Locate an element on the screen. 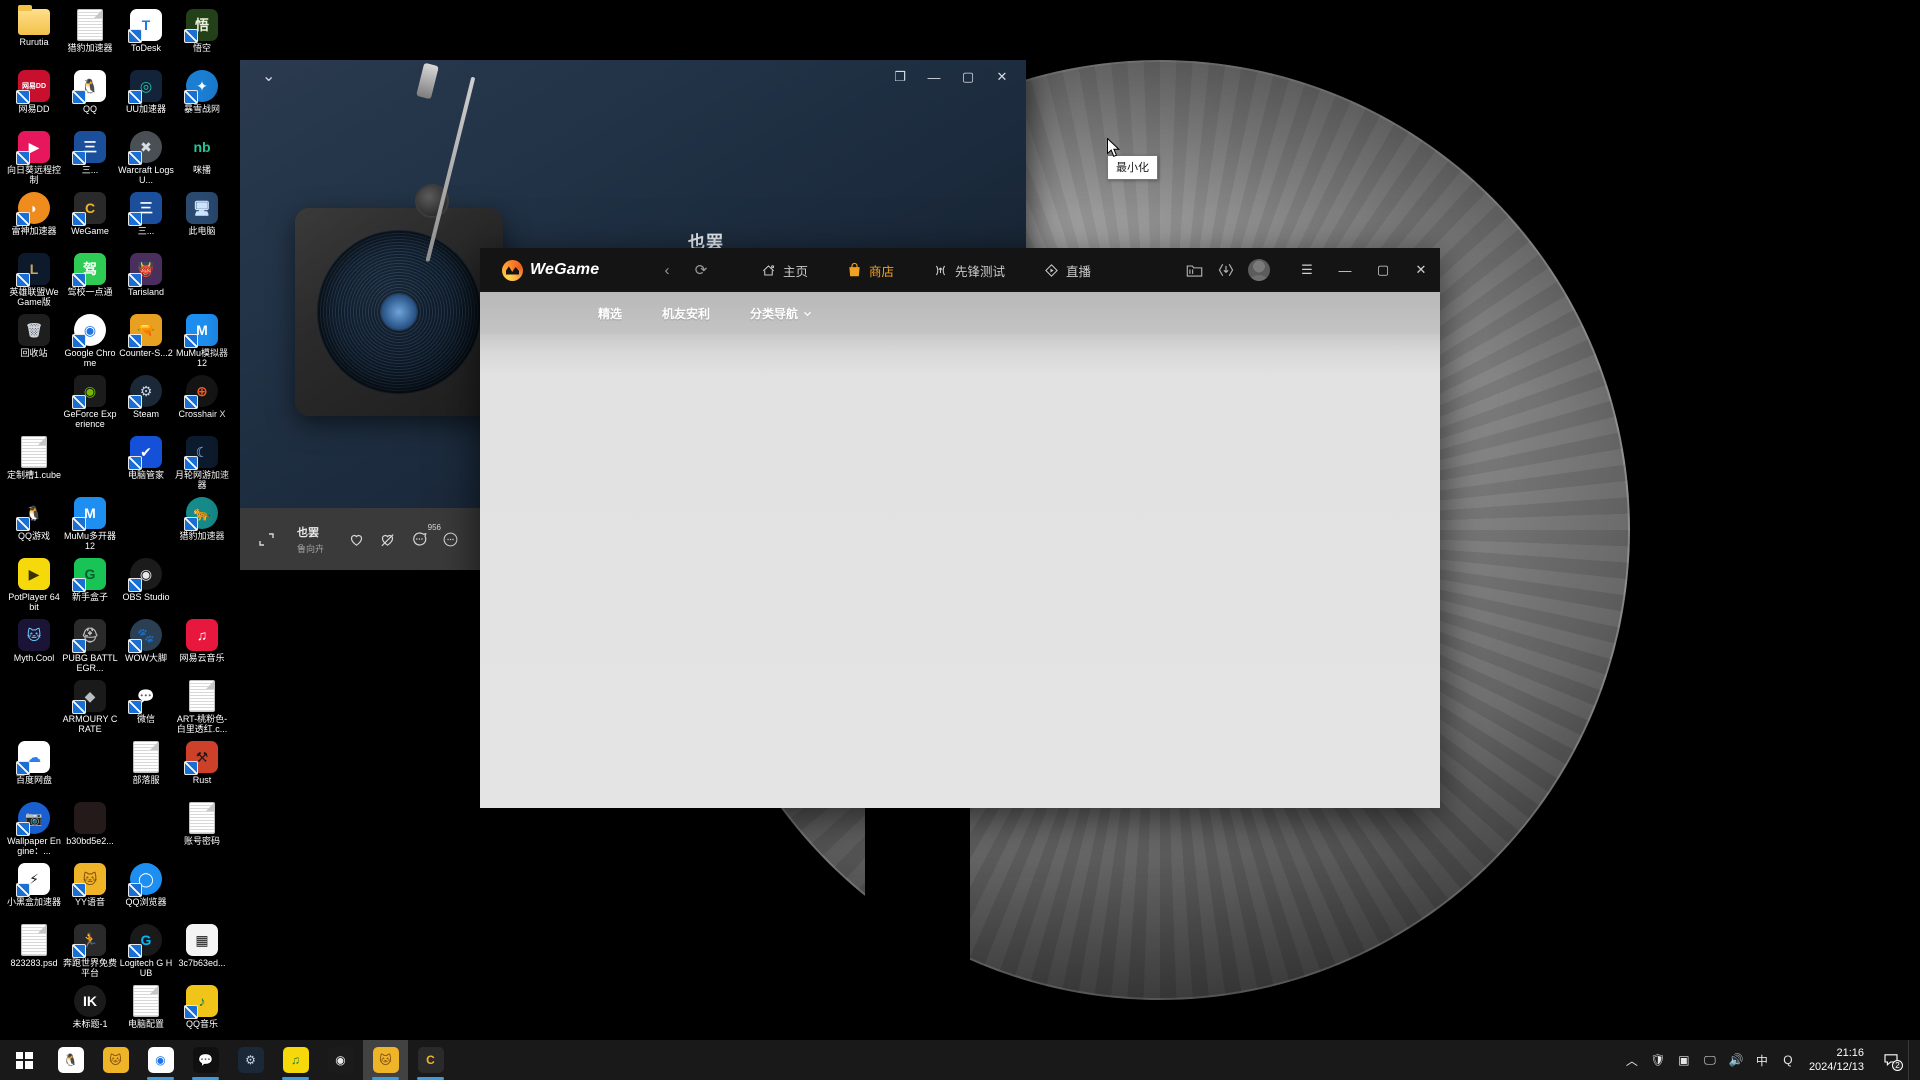 The image size is (1920, 1080). desktop-icon: L ↱ 英雄联盟WeGame版 is located at coordinates (34, 280).